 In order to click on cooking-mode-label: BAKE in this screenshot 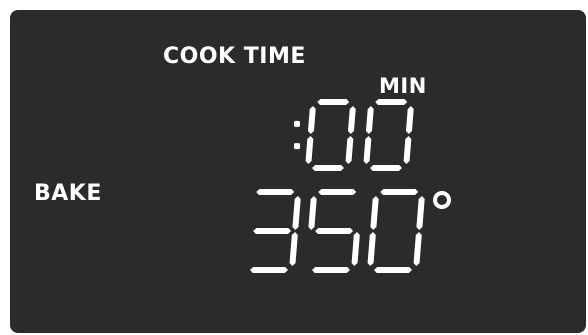, I will do `click(68, 193)`.